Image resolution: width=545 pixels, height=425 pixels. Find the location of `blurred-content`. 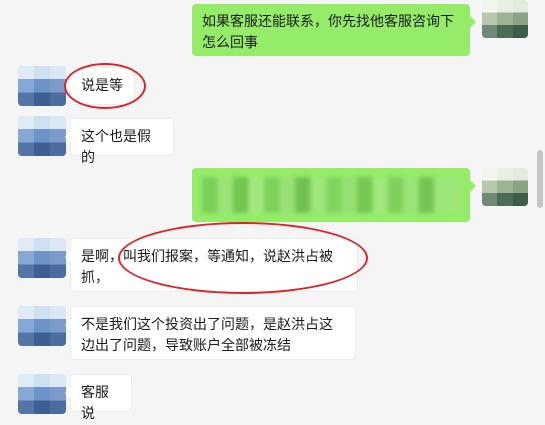

blurred-content is located at coordinates (331, 195).